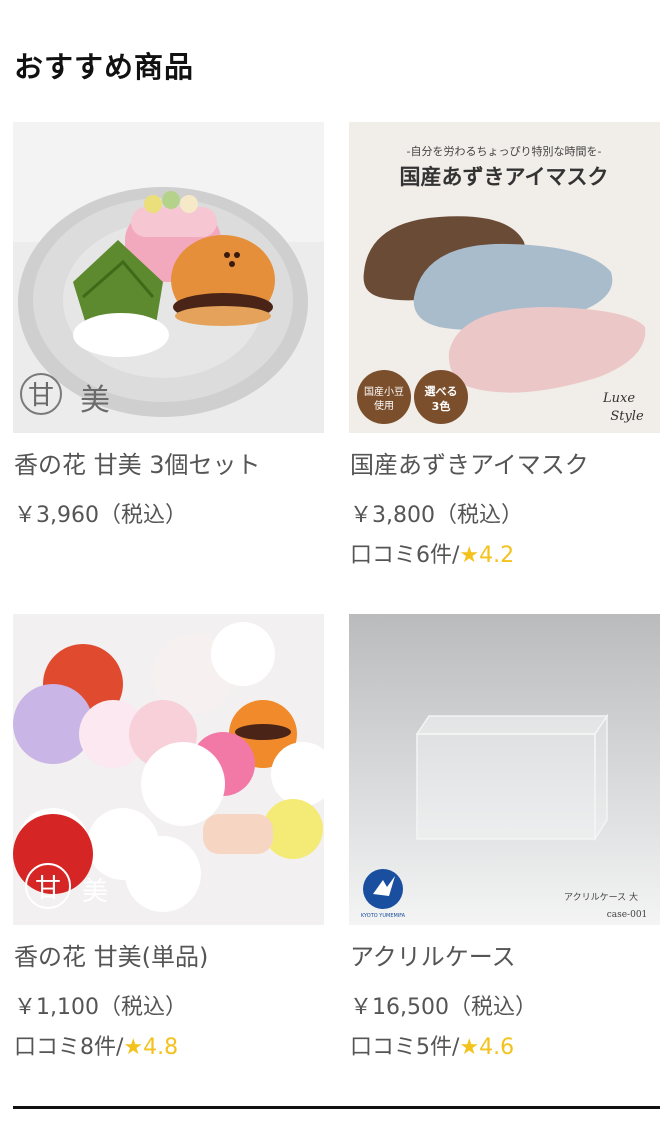  What do you see at coordinates (627, 915) in the screenshot?
I see `svg-text: case-001` at bounding box center [627, 915].